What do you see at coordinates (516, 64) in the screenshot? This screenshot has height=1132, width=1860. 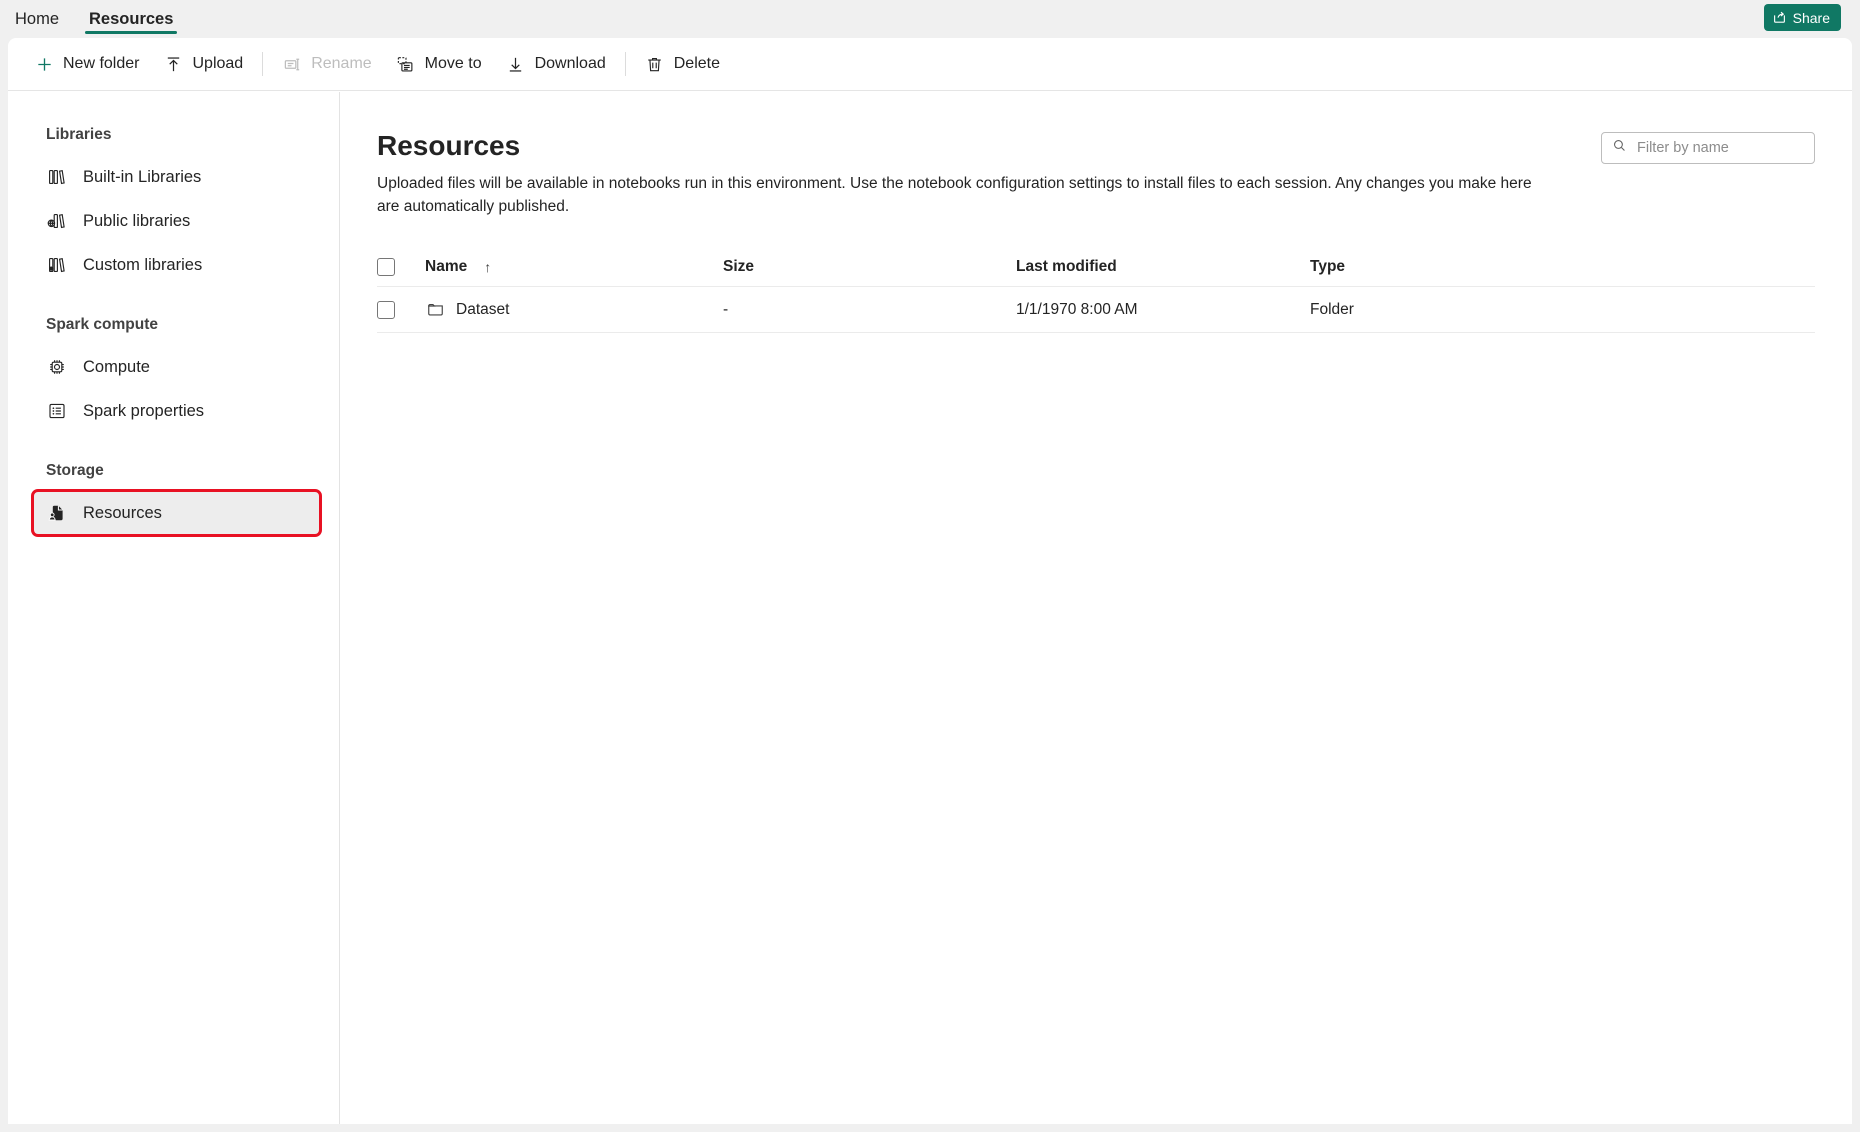 I see `download-arrow-icon` at bounding box center [516, 64].